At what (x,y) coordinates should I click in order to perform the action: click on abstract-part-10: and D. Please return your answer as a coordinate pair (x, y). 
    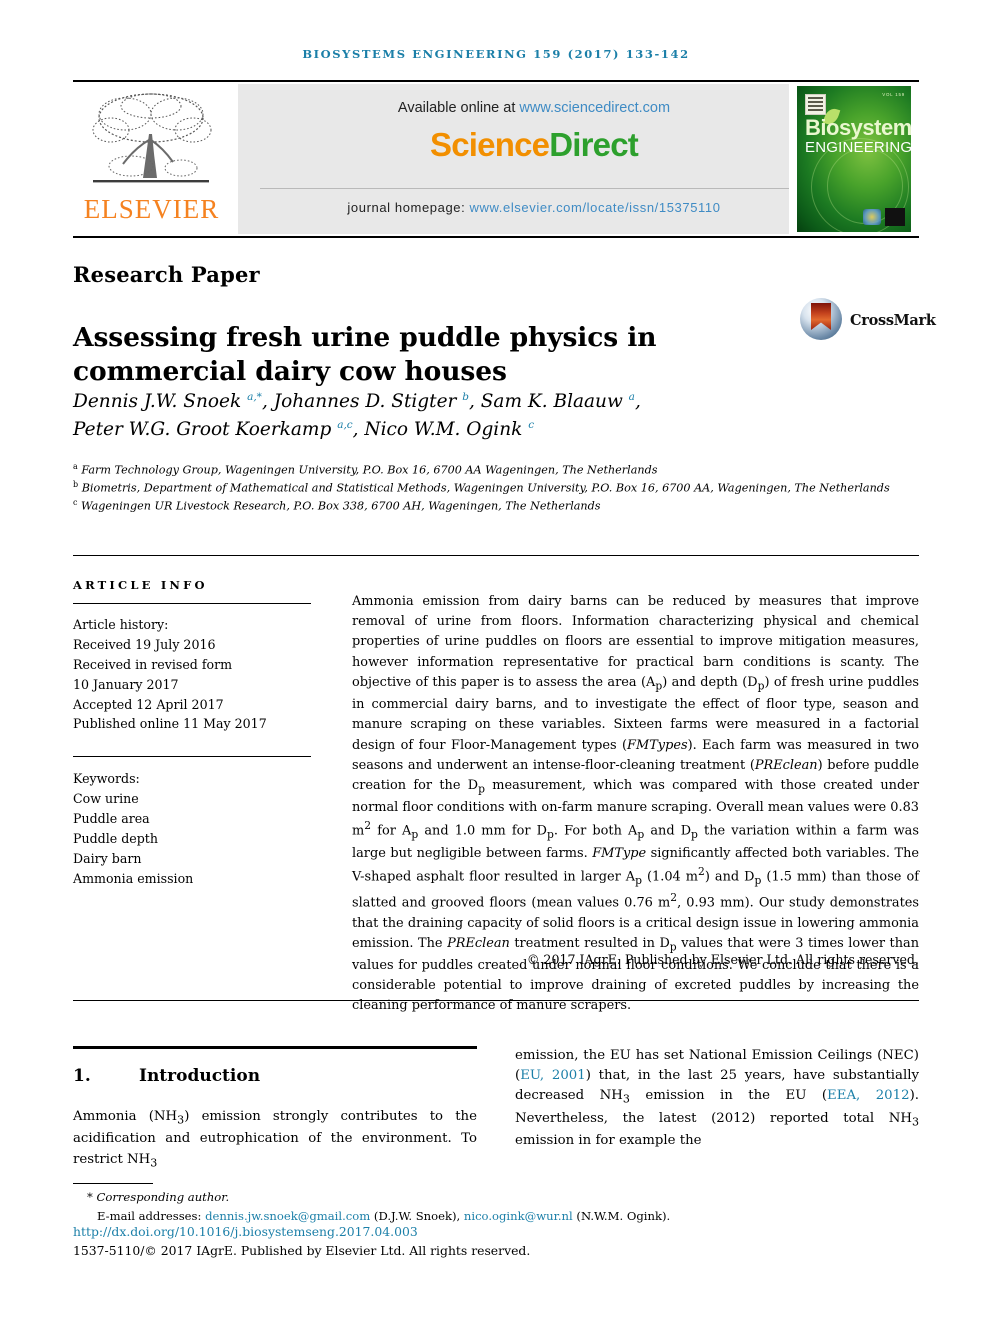
    Looking at the image, I should click on (668, 831).